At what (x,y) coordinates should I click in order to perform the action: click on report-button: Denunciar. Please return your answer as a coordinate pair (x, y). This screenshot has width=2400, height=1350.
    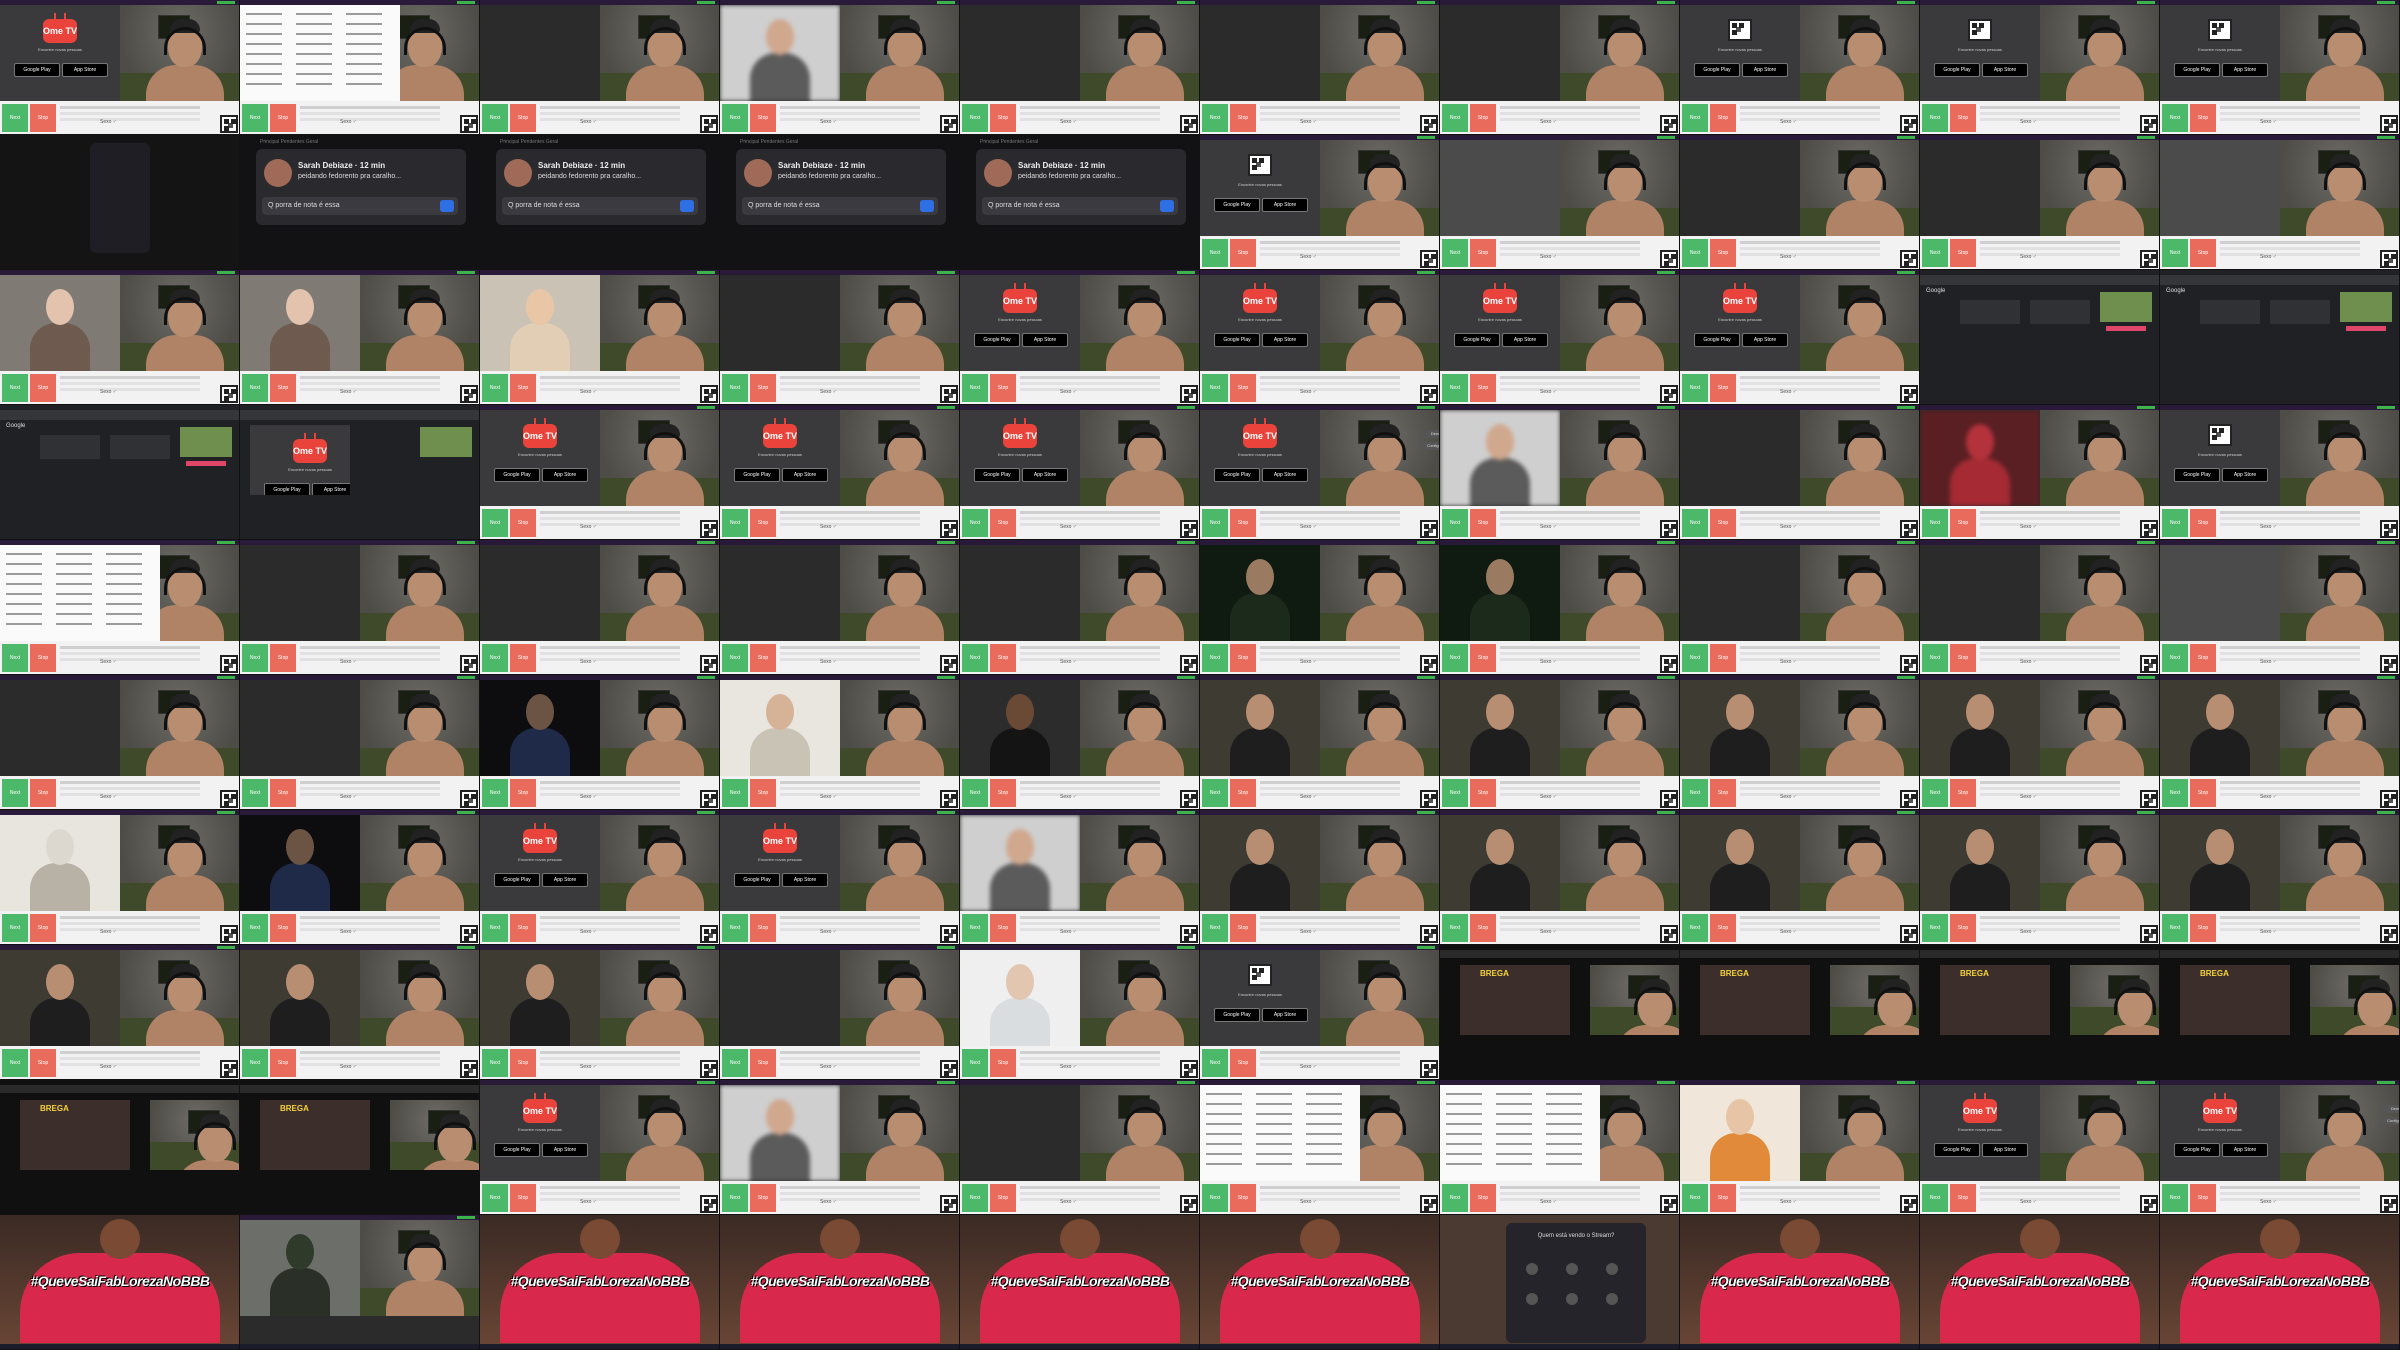
    Looking at the image, I should click on (1429, 434).